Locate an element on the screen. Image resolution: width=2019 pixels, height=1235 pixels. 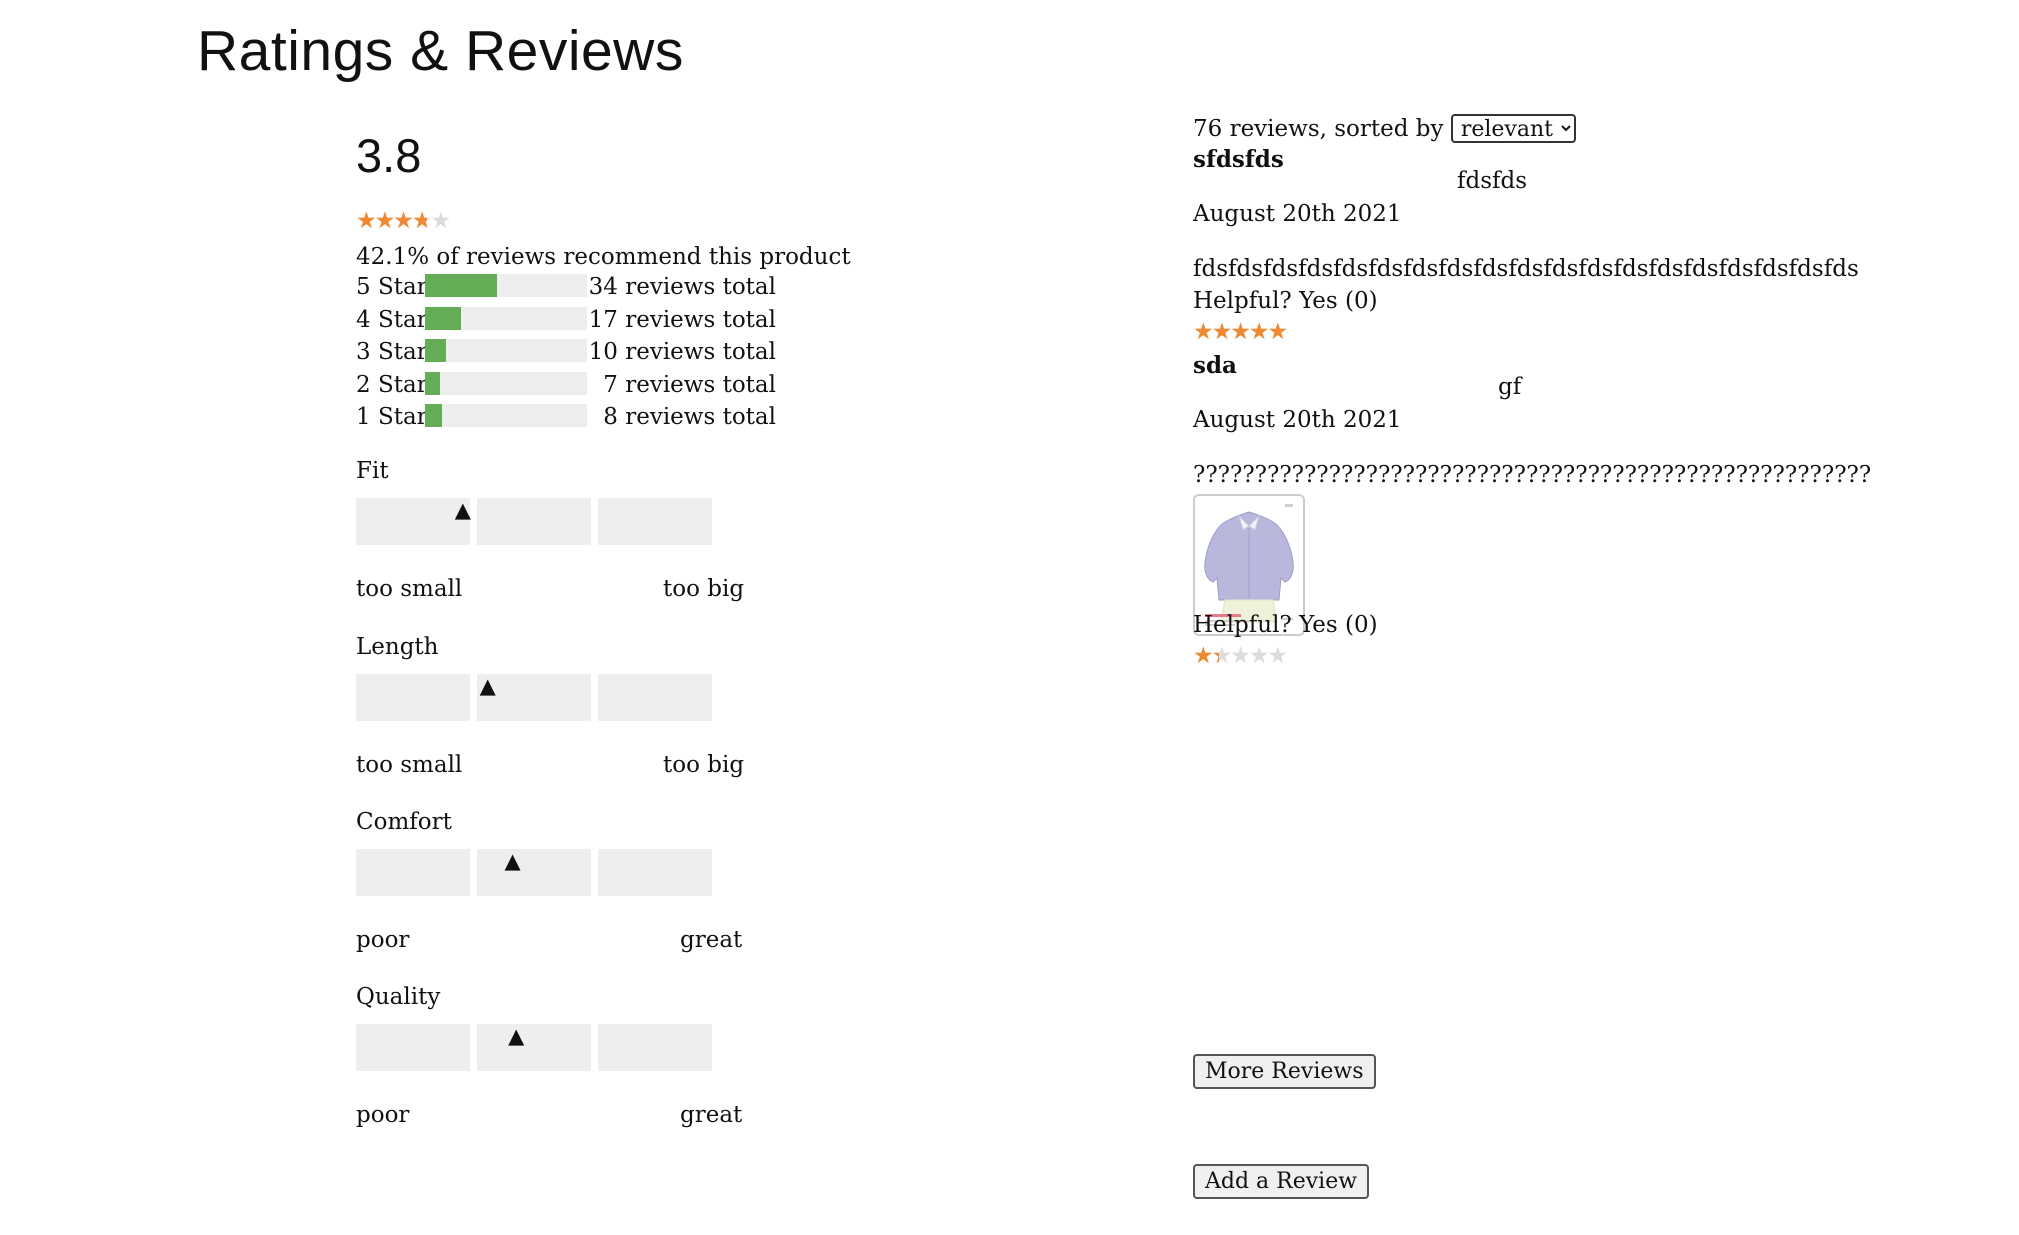
characteristic-fit: Fit ▲ too small too big is located at coordinates (566, 543).